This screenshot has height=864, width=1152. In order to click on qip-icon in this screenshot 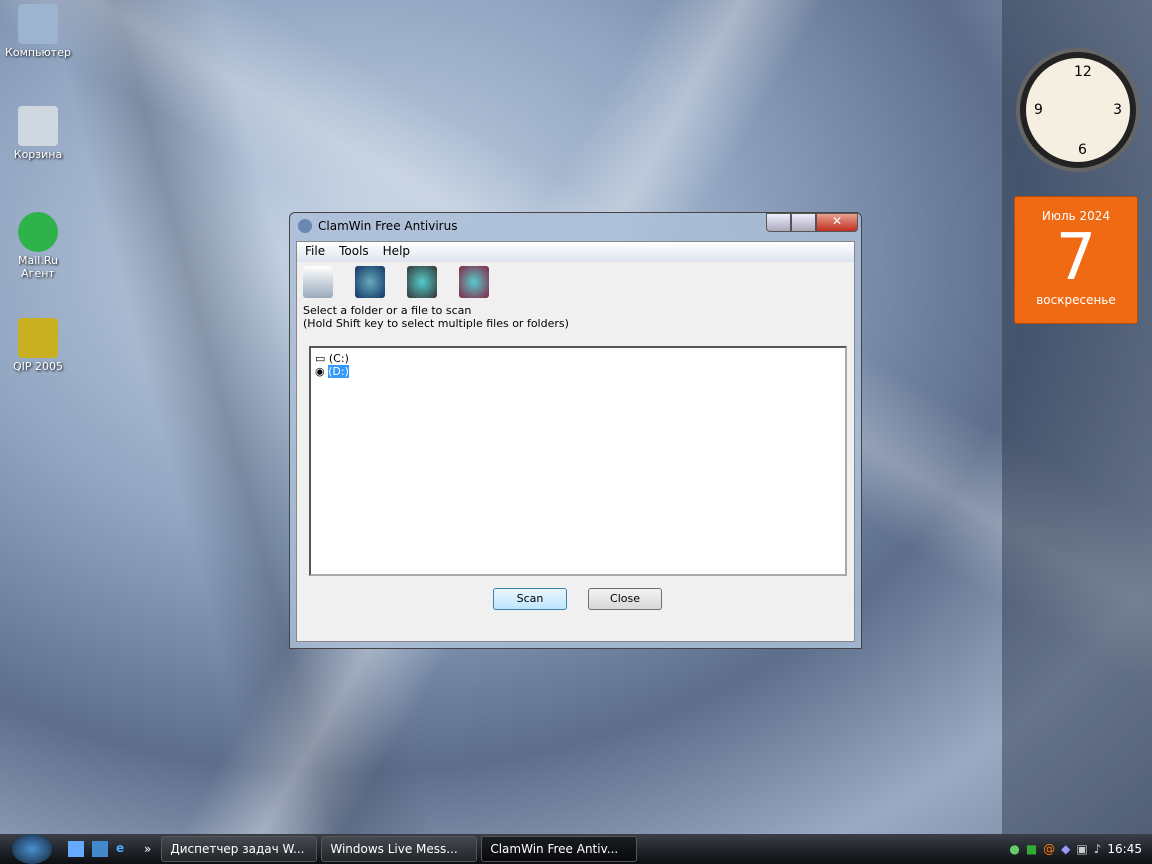, I will do `click(38, 338)`.